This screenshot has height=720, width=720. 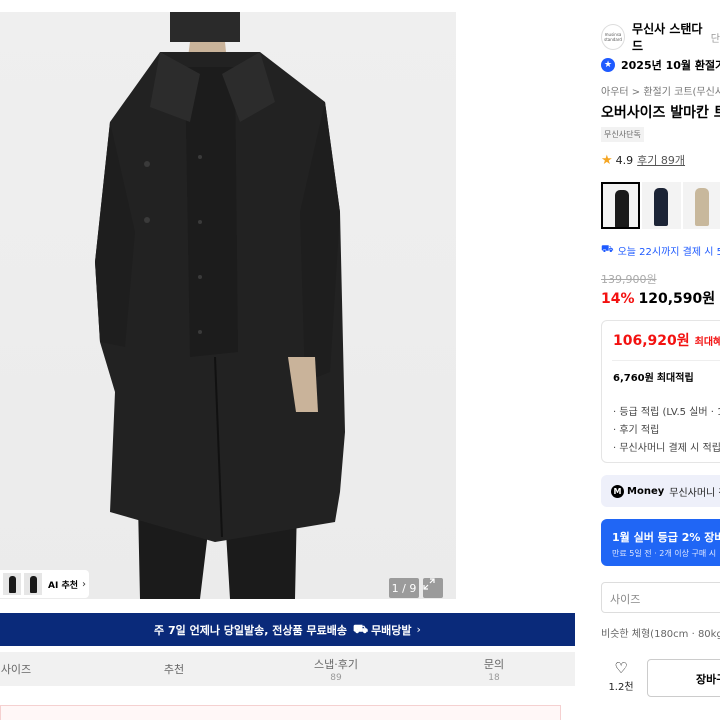 I want to click on like-button: ♡ 1.2천, so click(x=621, y=679).